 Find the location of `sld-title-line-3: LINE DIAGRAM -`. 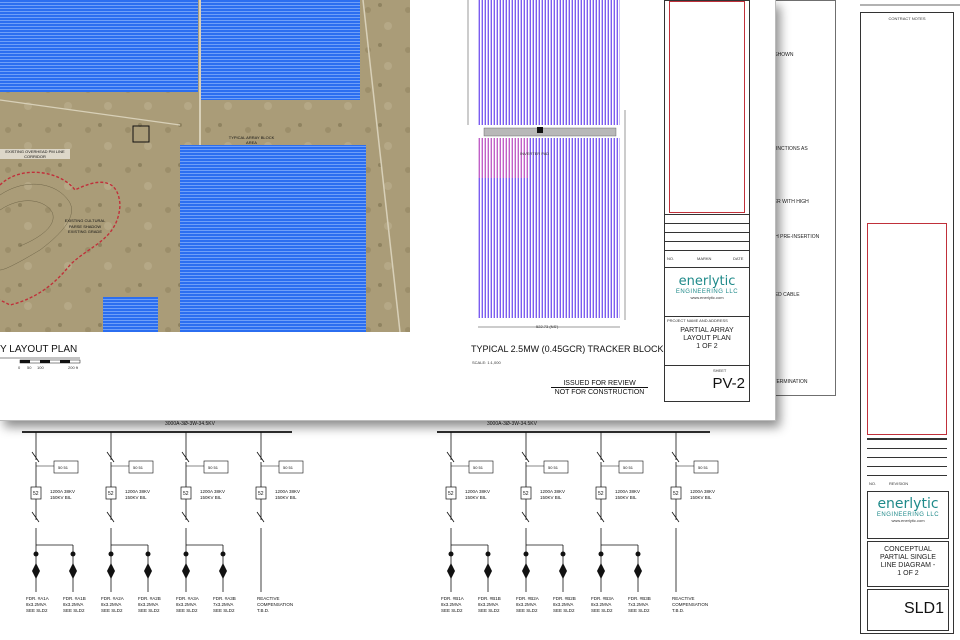

sld-title-line-3: LINE DIAGRAM - is located at coordinates (908, 565).